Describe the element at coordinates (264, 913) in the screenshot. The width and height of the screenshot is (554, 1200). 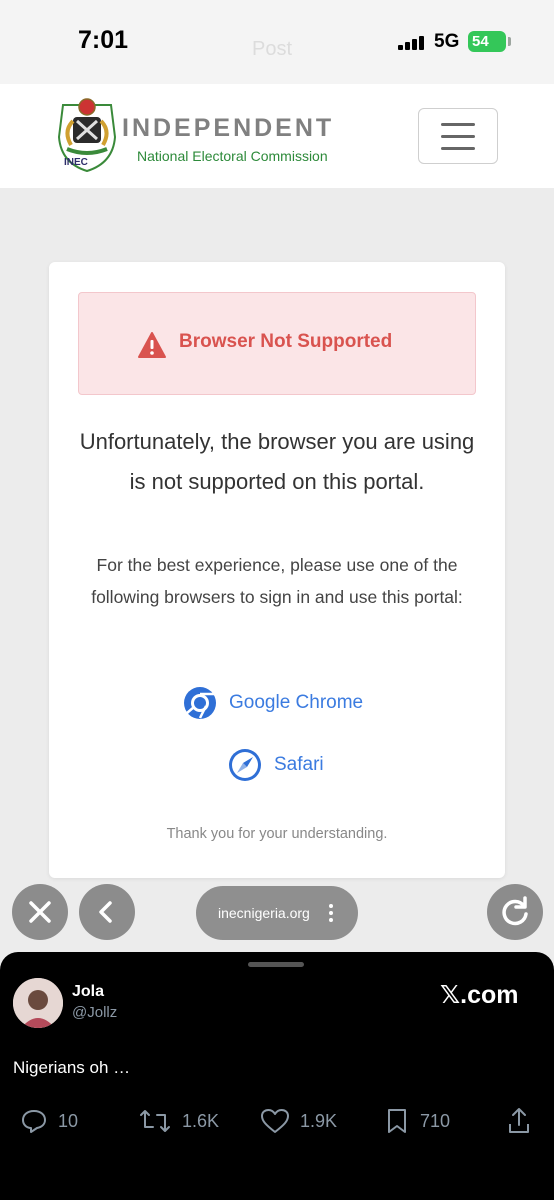
I see `url-text: inecnigeria.org` at that location.